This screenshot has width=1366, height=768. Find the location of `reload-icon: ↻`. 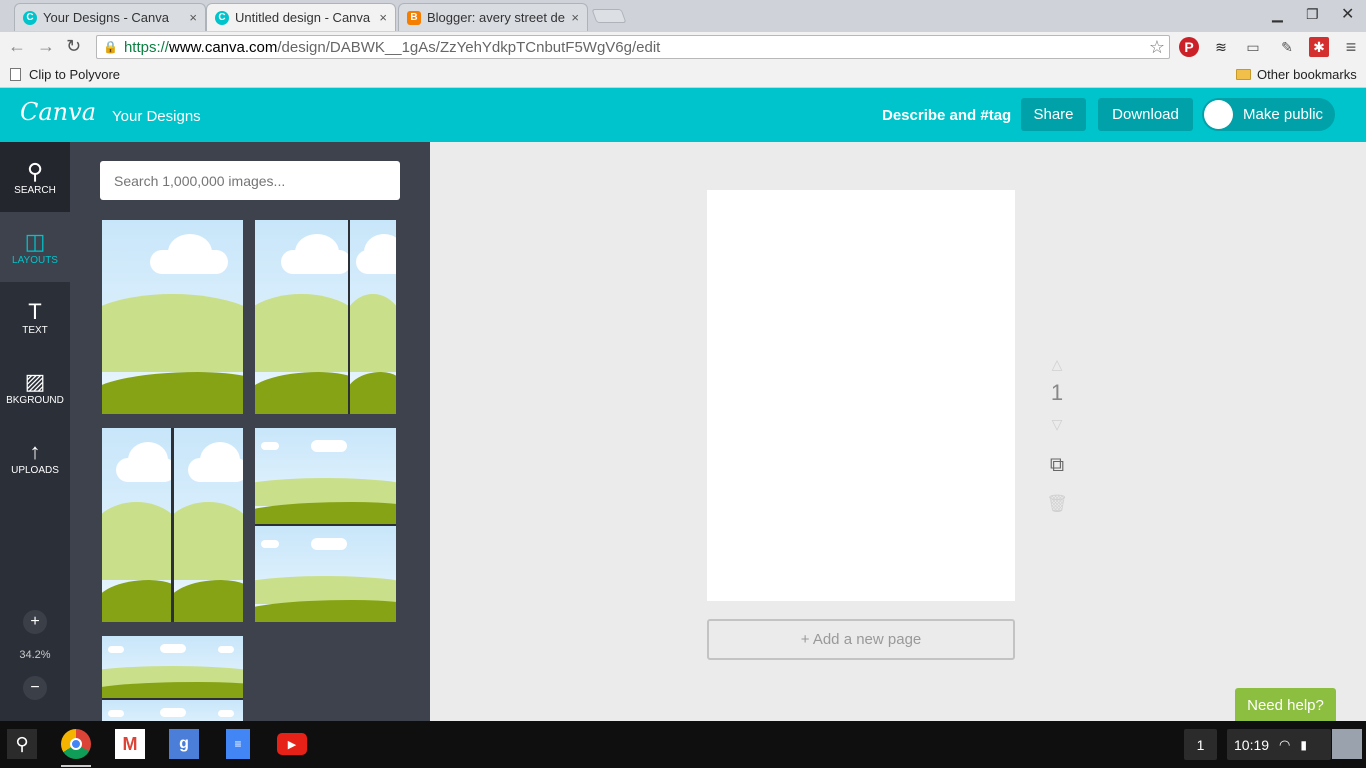

reload-icon: ↻ is located at coordinates (73, 46).